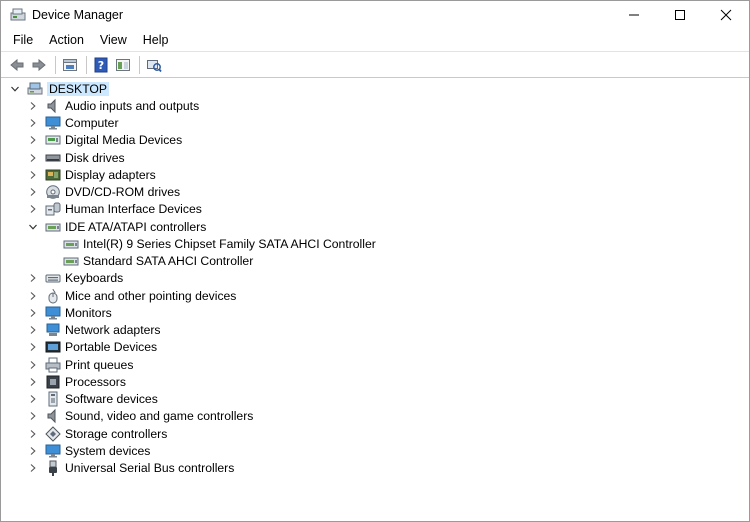 The width and height of the screenshot is (750, 522). What do you see at coordinates (375, 347) in the screenshot?
I see `tree-item-portable-devices: Portable Devices` at bounding box center [375, 347].